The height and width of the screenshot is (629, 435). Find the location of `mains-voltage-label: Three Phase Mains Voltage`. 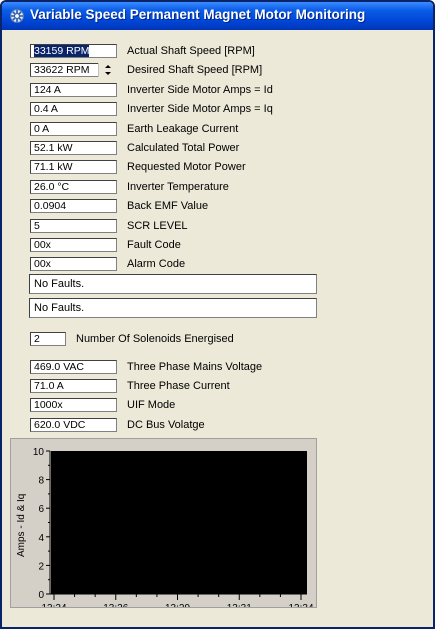

mains-voltage-label: Three Phase Mains Voltage is located at coordinates (195, 367).